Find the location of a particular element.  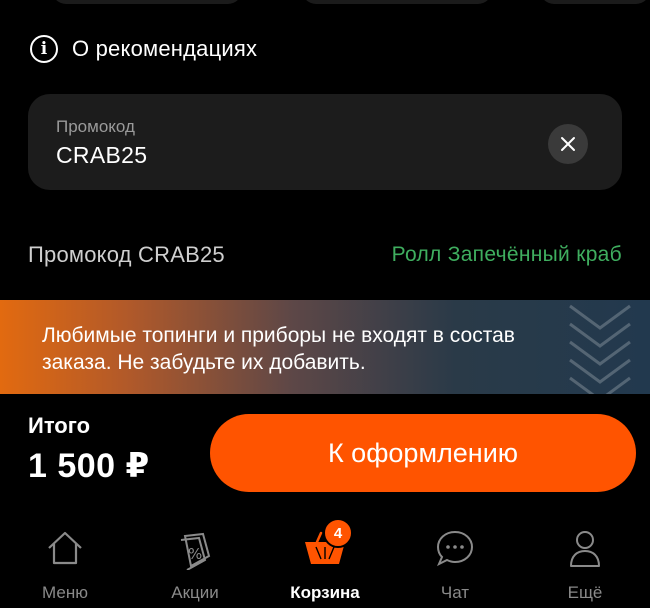

clear-promo-button is located at coordinates (568, 144).